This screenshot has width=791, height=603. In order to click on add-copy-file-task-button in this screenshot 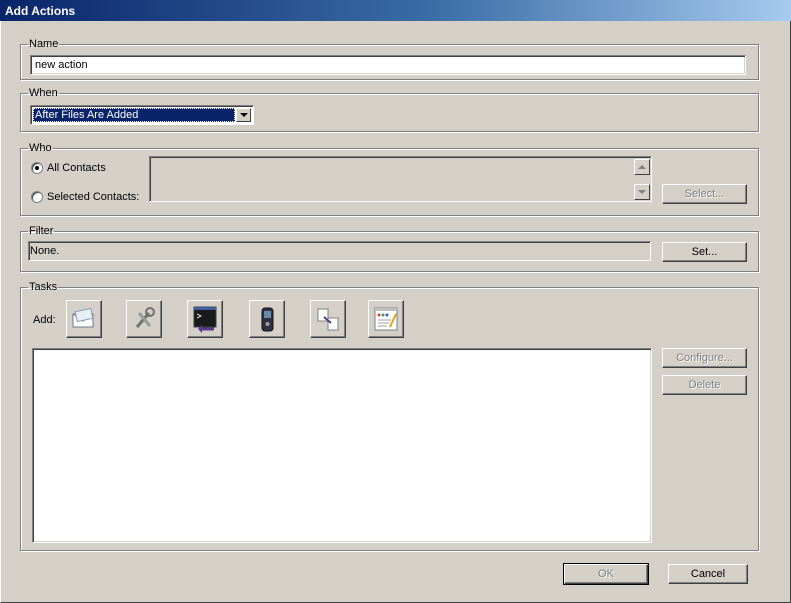, I will do `click(328, 319)`.